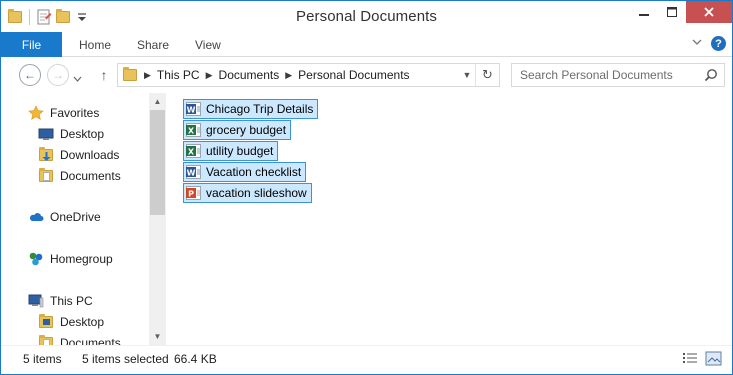  I want to click on nav-item-favorites: Favorites, so click(63, 113).